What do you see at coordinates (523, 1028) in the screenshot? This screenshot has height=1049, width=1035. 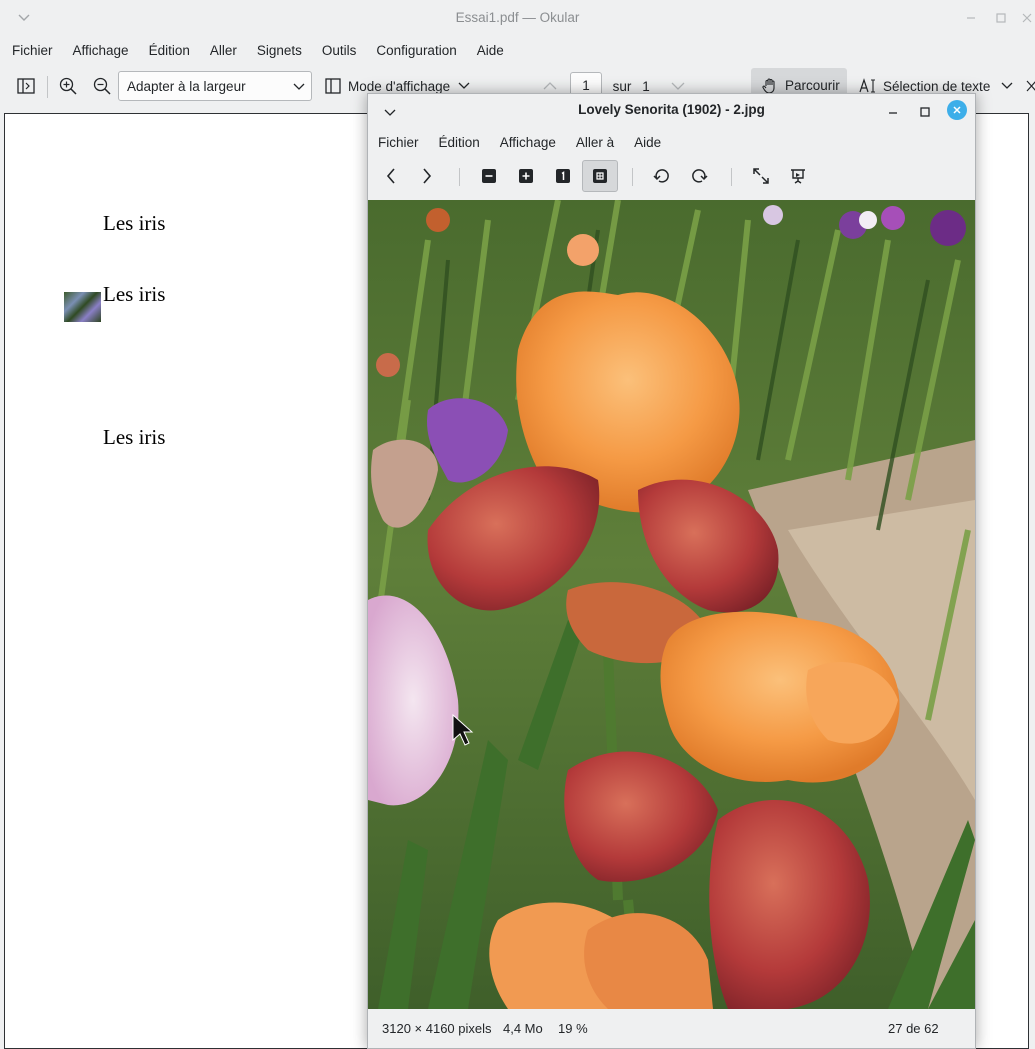 I see `file-size: 4,4 Mo` at bounding box center [523, 1028].